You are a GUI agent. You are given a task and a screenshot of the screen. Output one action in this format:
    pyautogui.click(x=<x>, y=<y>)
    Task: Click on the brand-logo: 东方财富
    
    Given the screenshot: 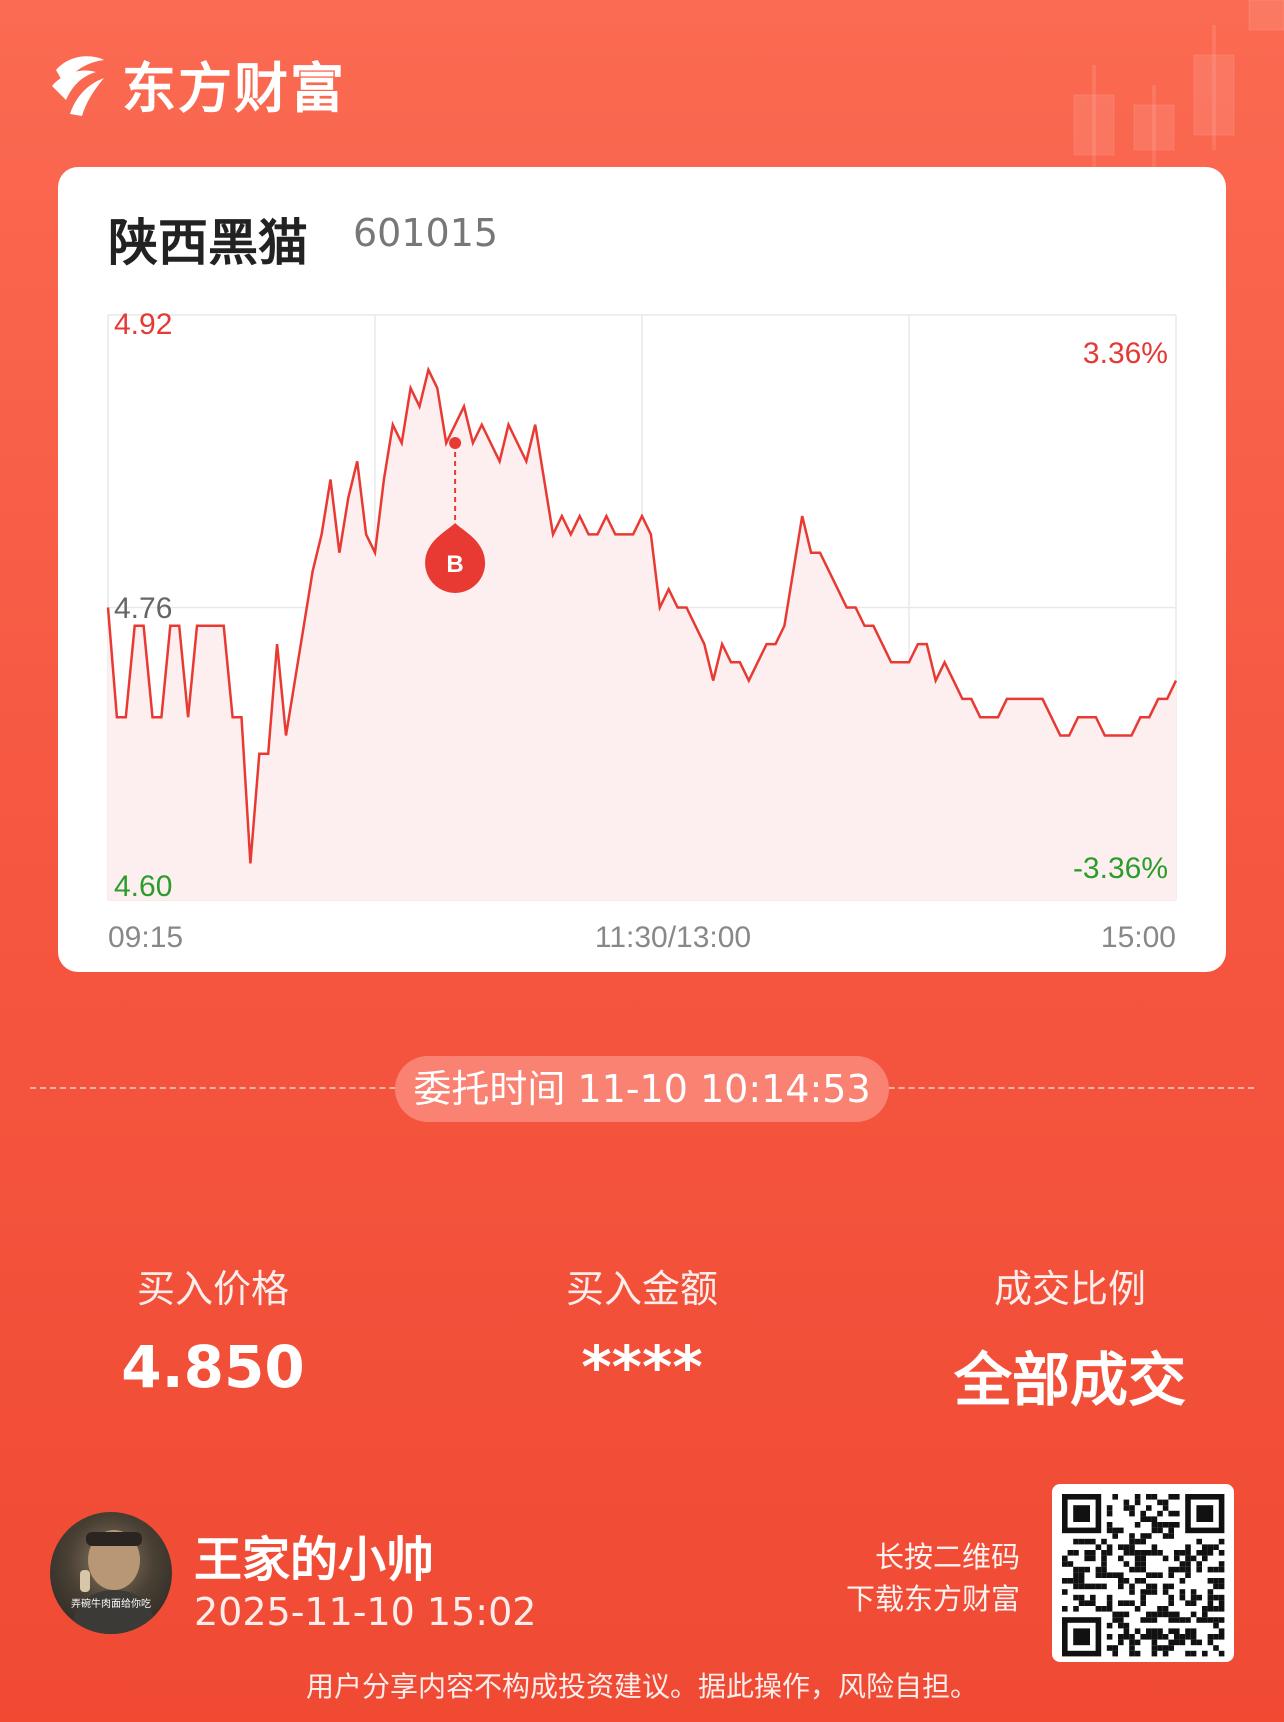 What is the action you would take?
    pyautogui.click(x=197, y=83)
    